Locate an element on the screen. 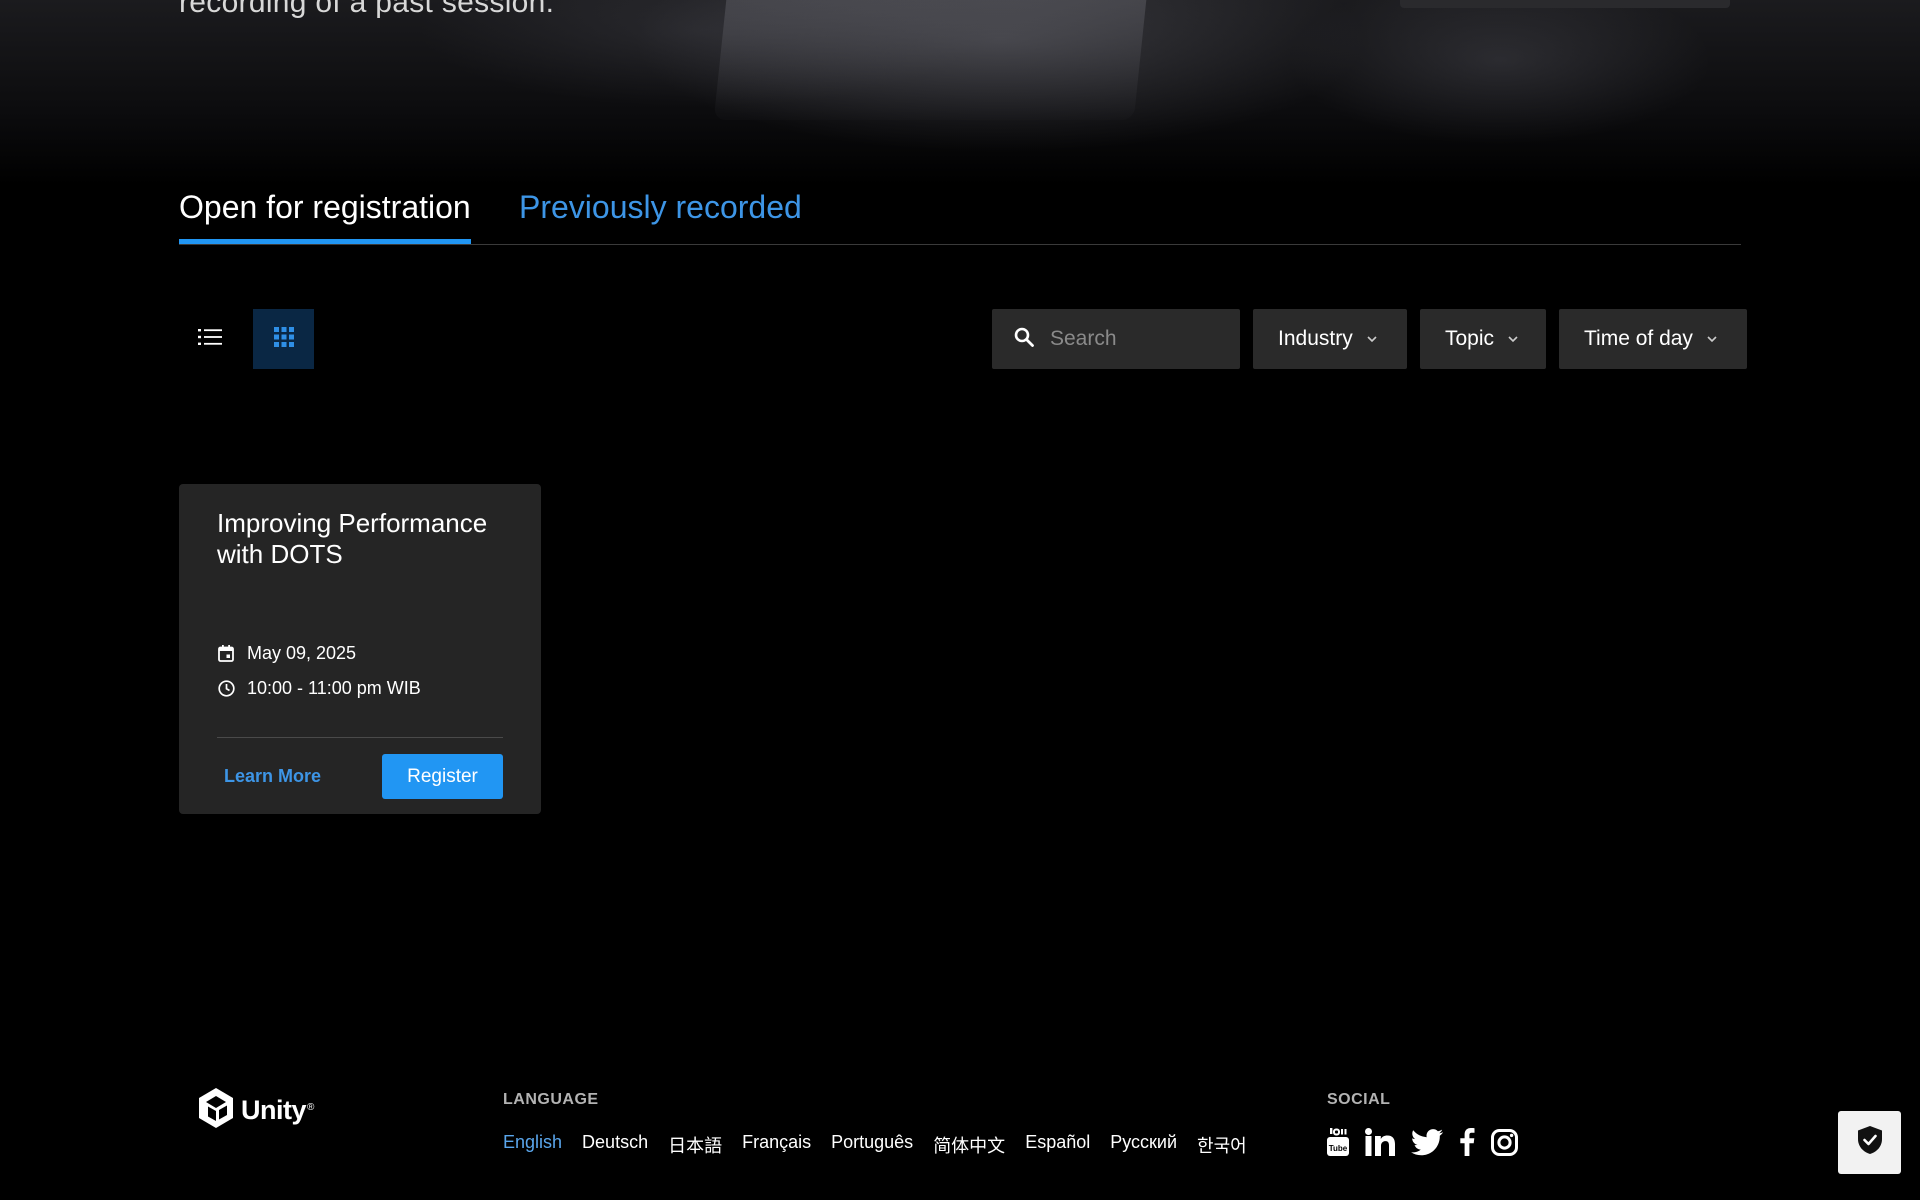  language-portugues: Português is located at coordinates (872, 1145).